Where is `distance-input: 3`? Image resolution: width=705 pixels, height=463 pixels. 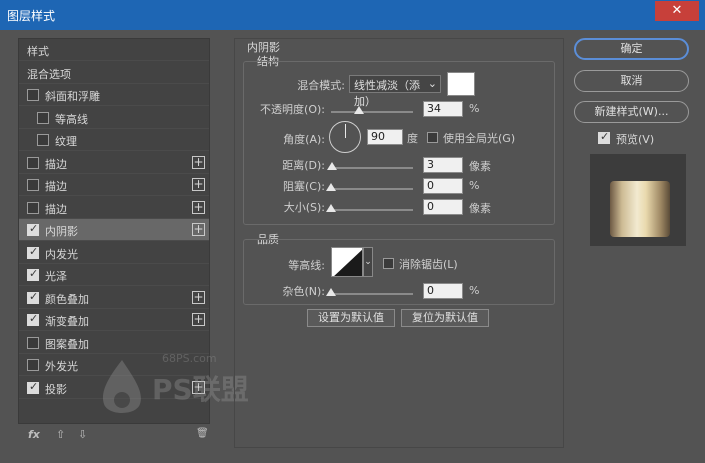
distance-input: 3 is located at coordinates (443, 165).